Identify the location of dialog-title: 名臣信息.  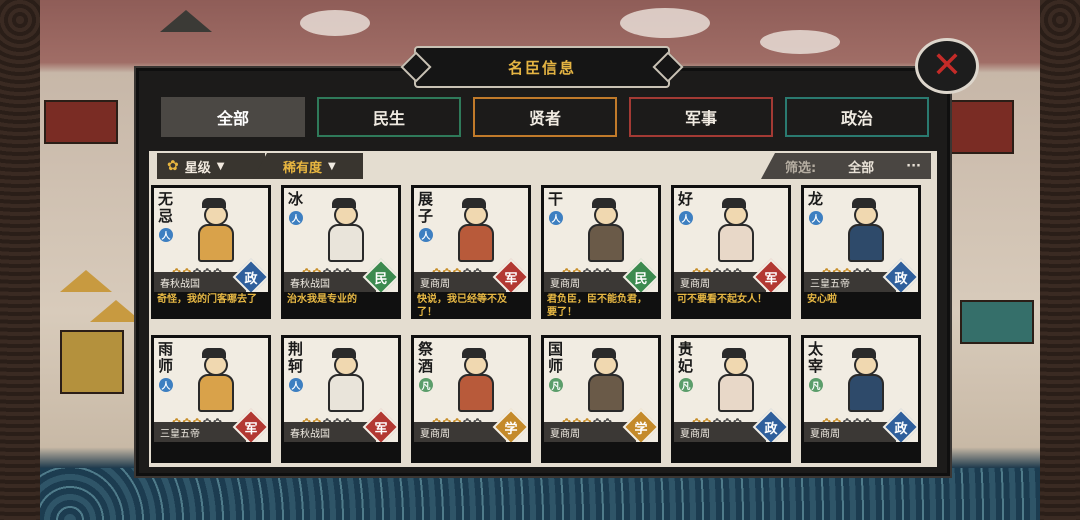
(542, 67).